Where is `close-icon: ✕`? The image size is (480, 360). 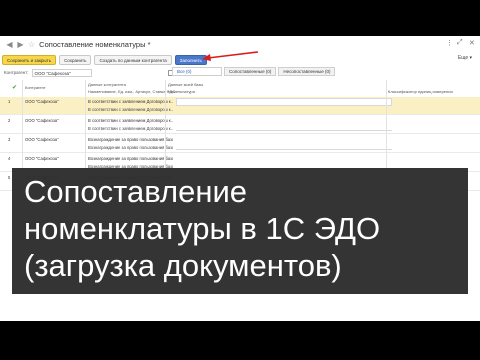 close-icon: ✕ is located at coordinates (472, 43).